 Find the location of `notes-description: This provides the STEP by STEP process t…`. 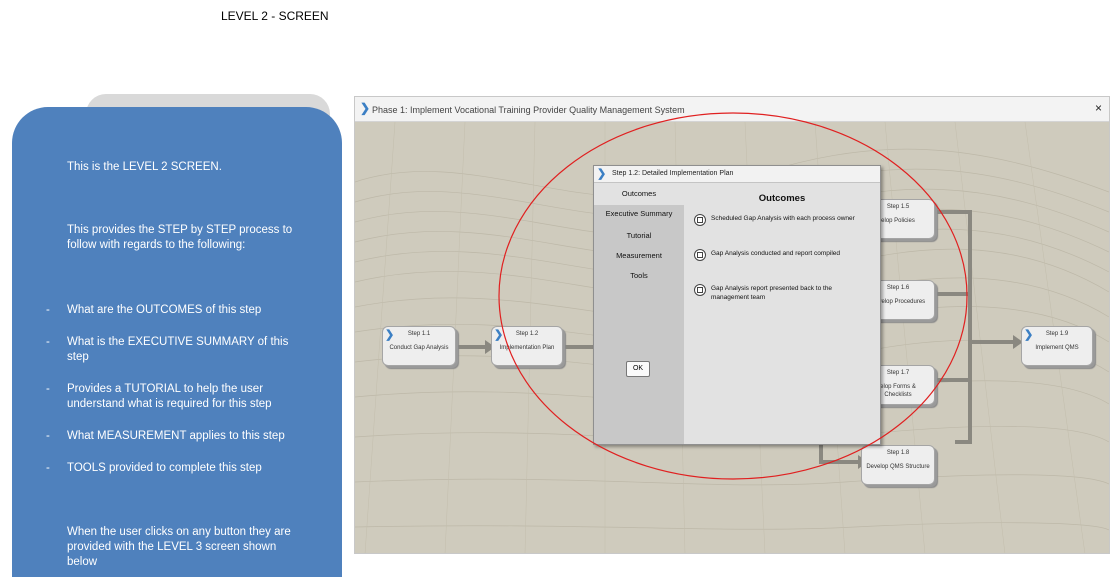

notes-description: This provides the STEP by STEP process t… is located at coordinates (180, 237).